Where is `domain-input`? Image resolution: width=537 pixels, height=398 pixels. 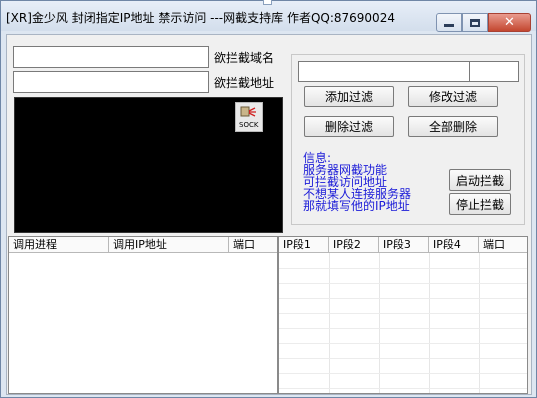 domain-input is located at coordinates (111, 57).